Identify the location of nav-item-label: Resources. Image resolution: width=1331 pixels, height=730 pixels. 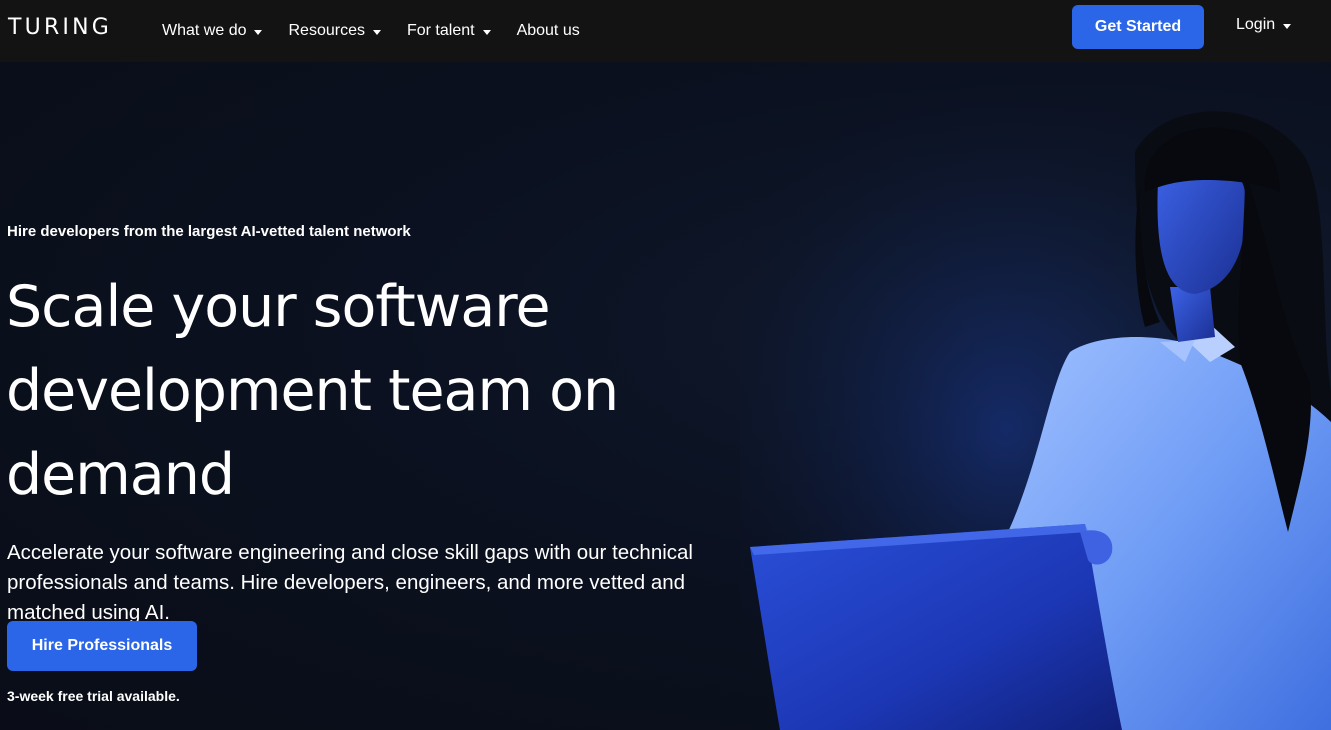
(326, 30).